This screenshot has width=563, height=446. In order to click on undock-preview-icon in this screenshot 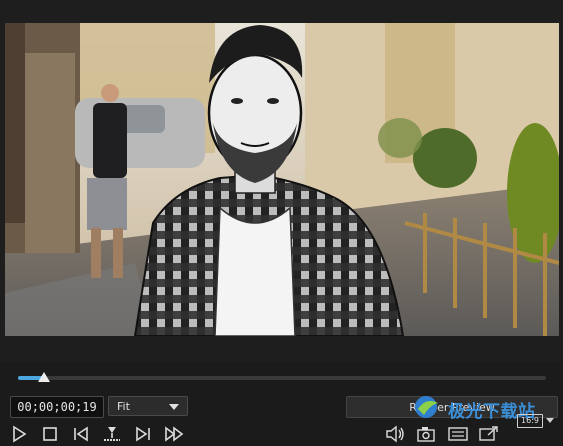, I will do `click(488, 433)`.